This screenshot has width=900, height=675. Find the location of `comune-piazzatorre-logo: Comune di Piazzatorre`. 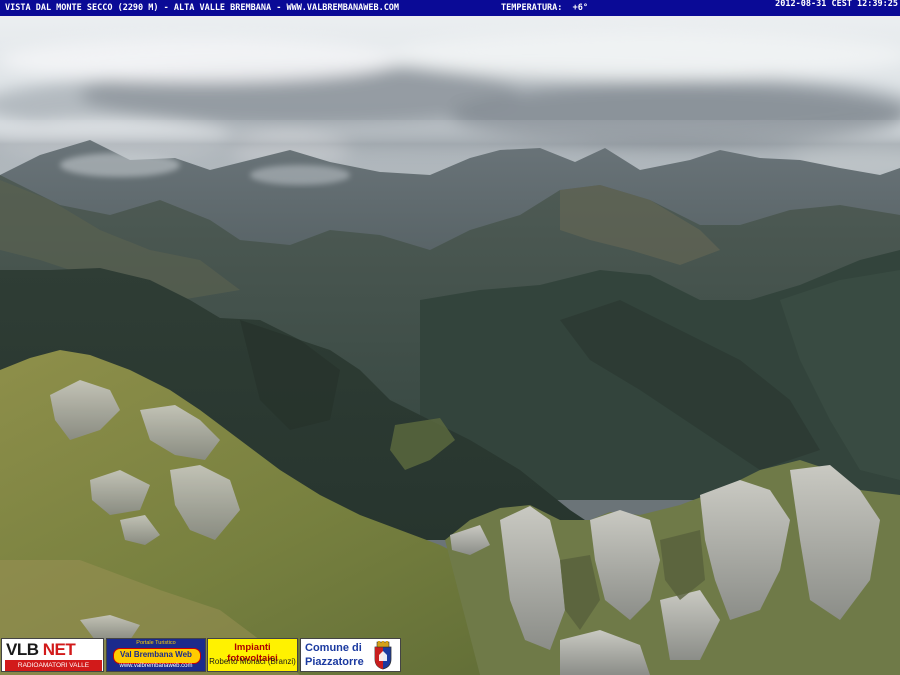

comune-piazzatorre-logo: Comune di Piazzatorre is located at coordinates (350, 655).